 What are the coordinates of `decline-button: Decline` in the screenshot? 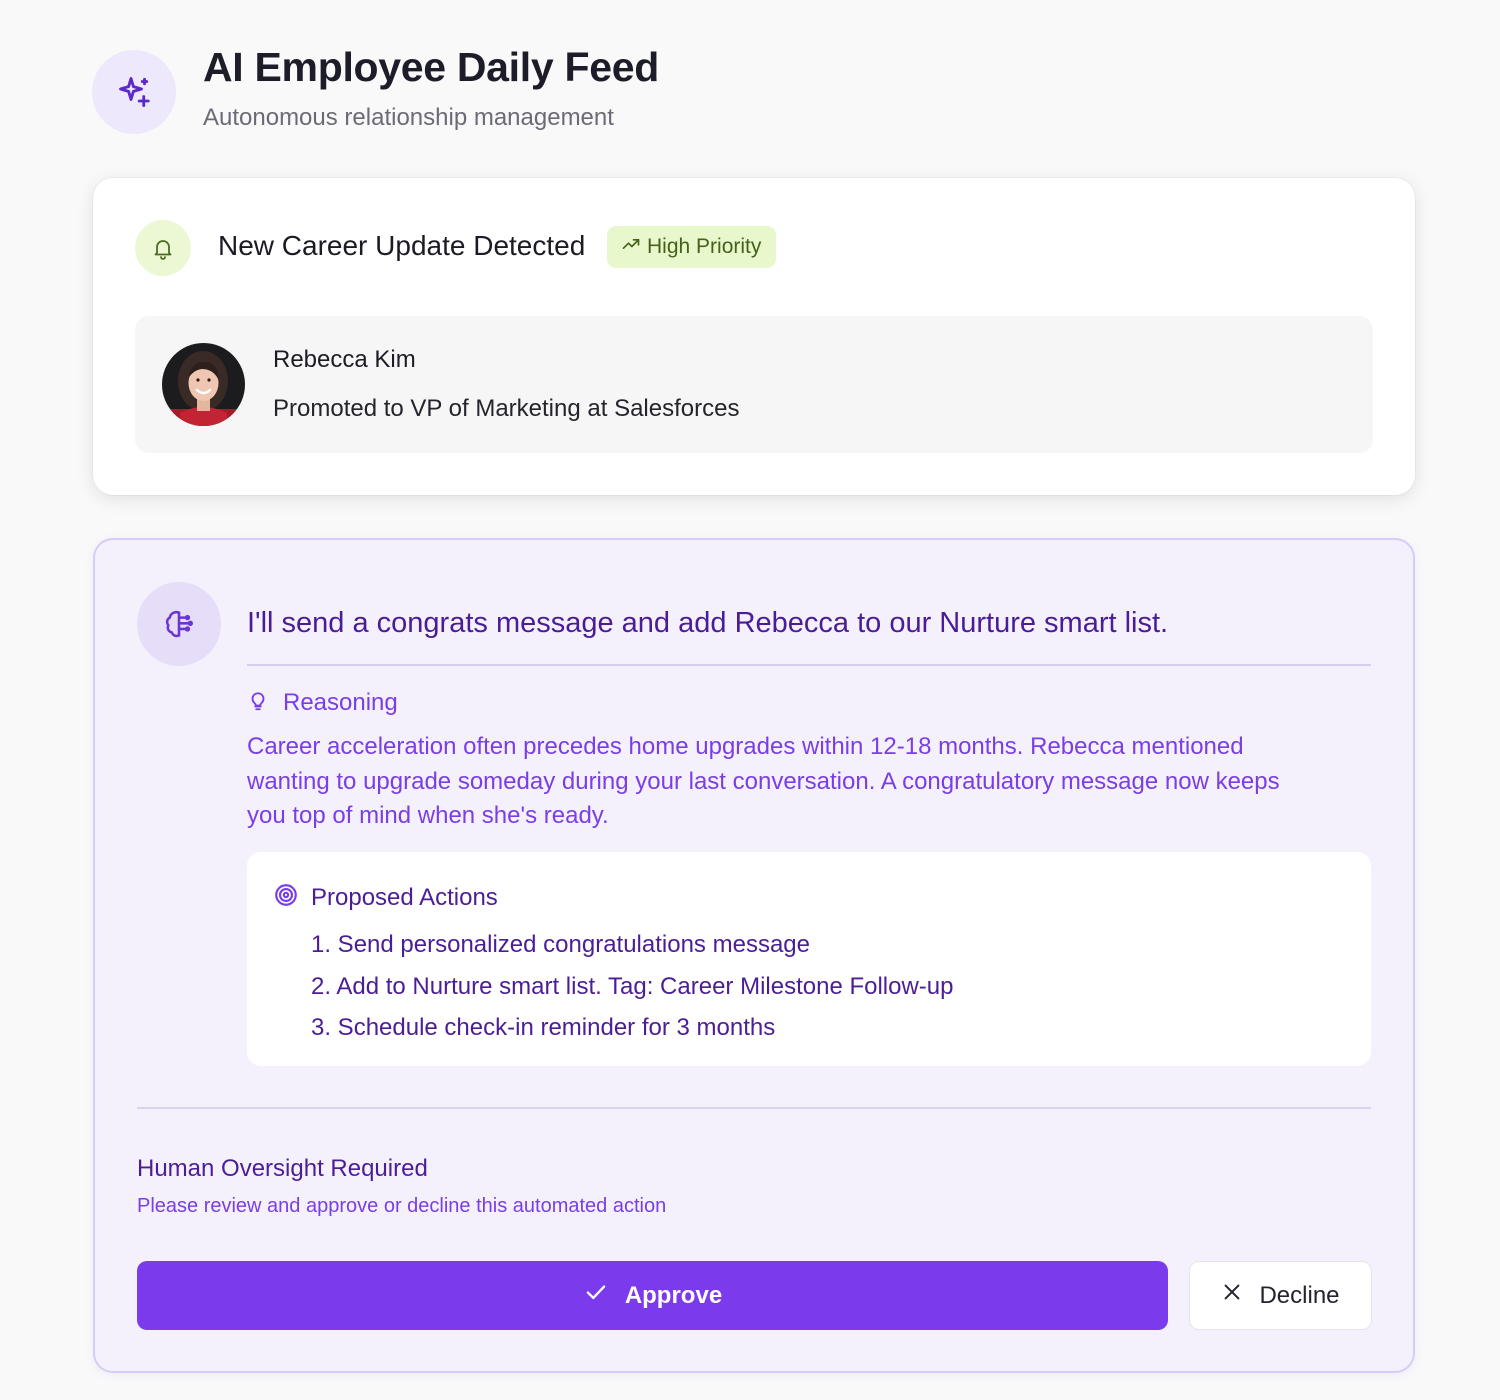 It's located at (1280, 1295).